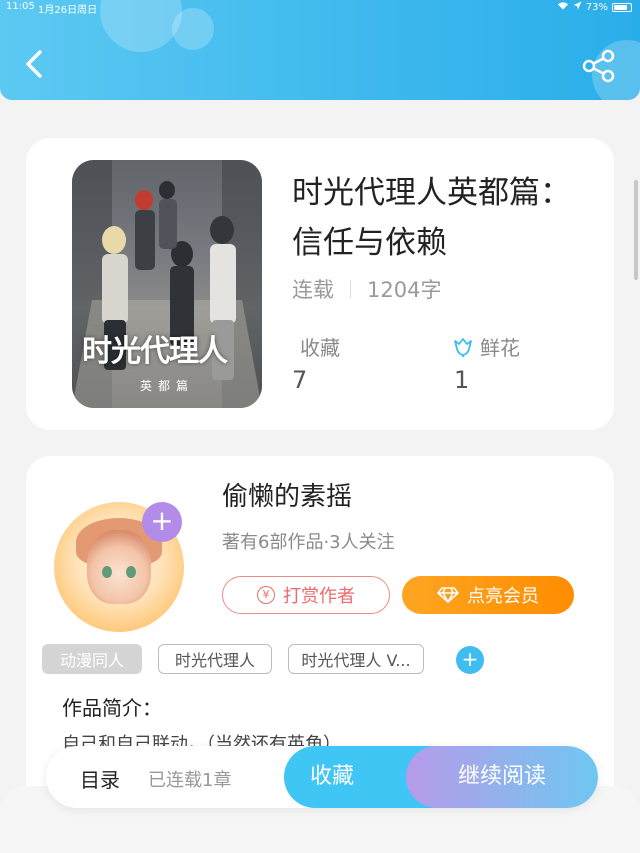 The image size is (640, 853). I want to click on continue-reading-button: 继续阅读, so click(502, 777).